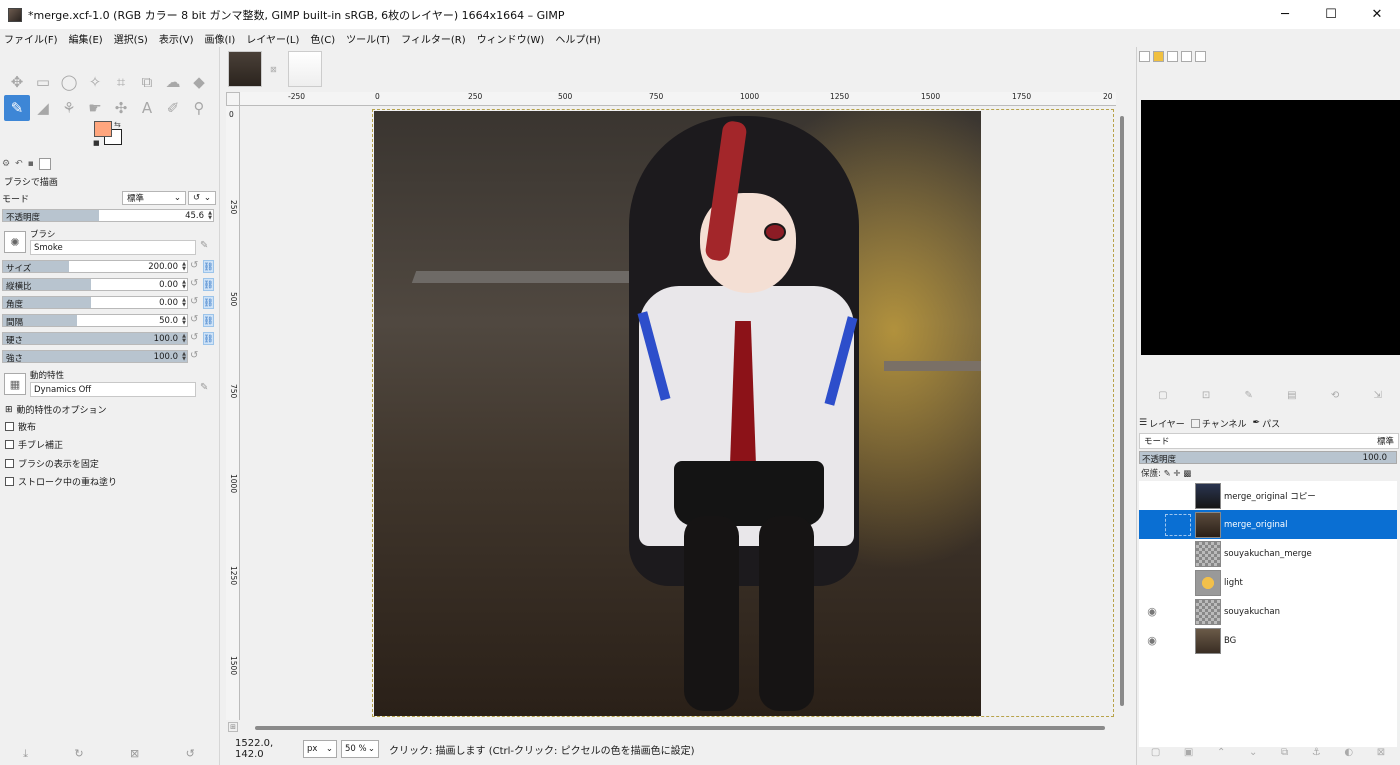 This screenshot has height=765, width=1400. Describe the element at coordinates (1268, 611) in the screenshot. I see `layer-row: ◉ souyakuchan` at that location.